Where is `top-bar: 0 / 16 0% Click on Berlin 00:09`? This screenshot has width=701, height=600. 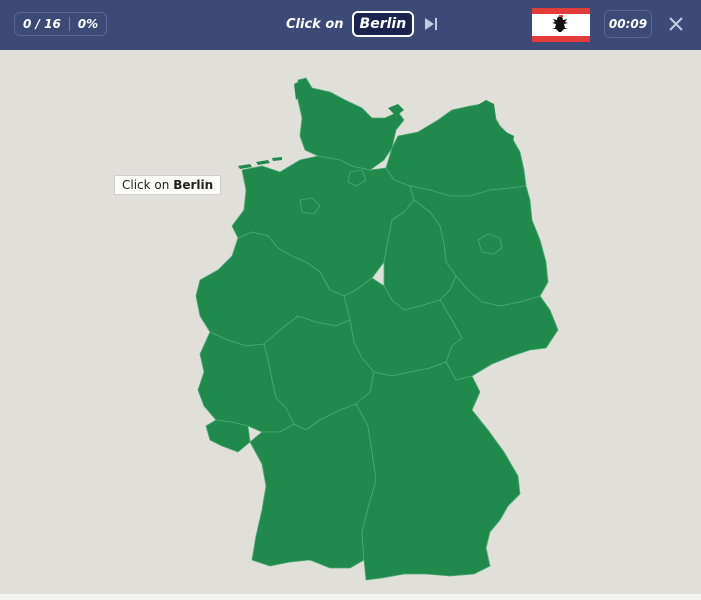 top-bar: 0 / 16 0% Click on Berlin 00:09 is located at coordinates (350, 25).